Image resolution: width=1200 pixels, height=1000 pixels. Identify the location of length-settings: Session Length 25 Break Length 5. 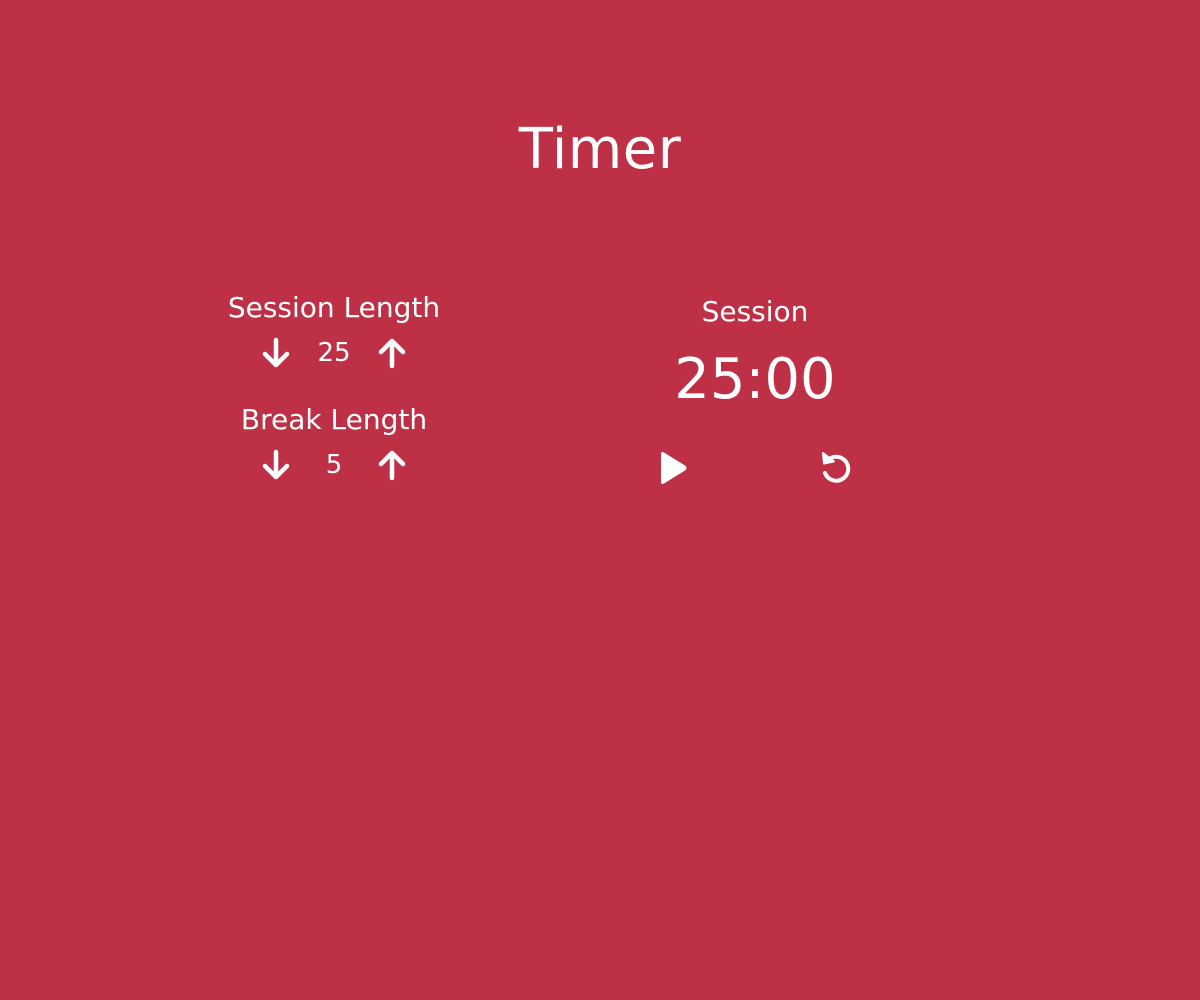
(334, 400).